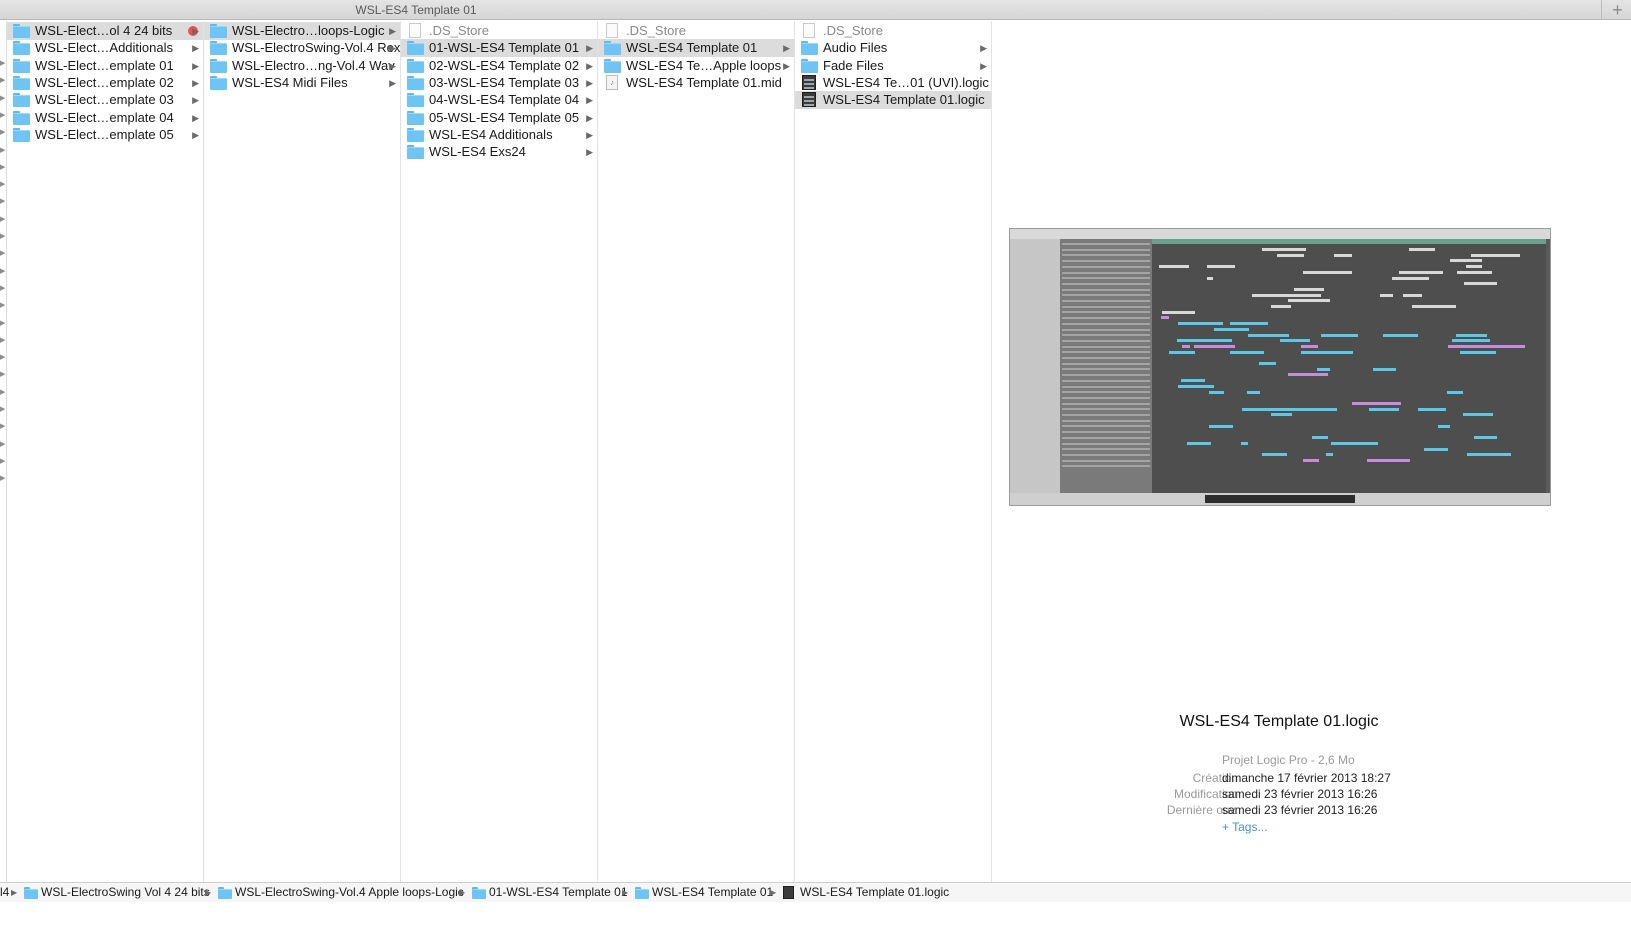  I want to click on new-tab-button: +, so click(1617, 10).